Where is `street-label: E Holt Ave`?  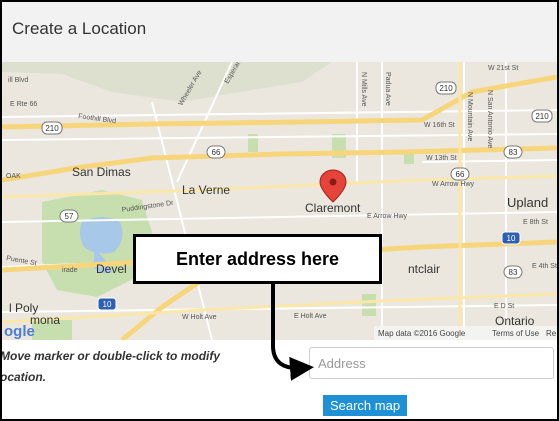 street-label: E Holt Ave is located at coordinates (310, 316).